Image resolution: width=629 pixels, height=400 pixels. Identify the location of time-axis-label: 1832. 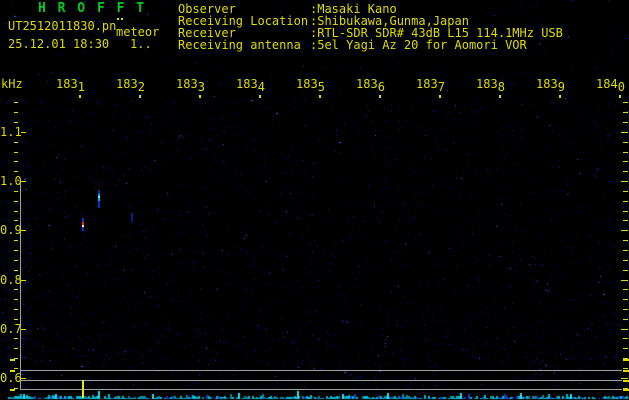
(130, 85).